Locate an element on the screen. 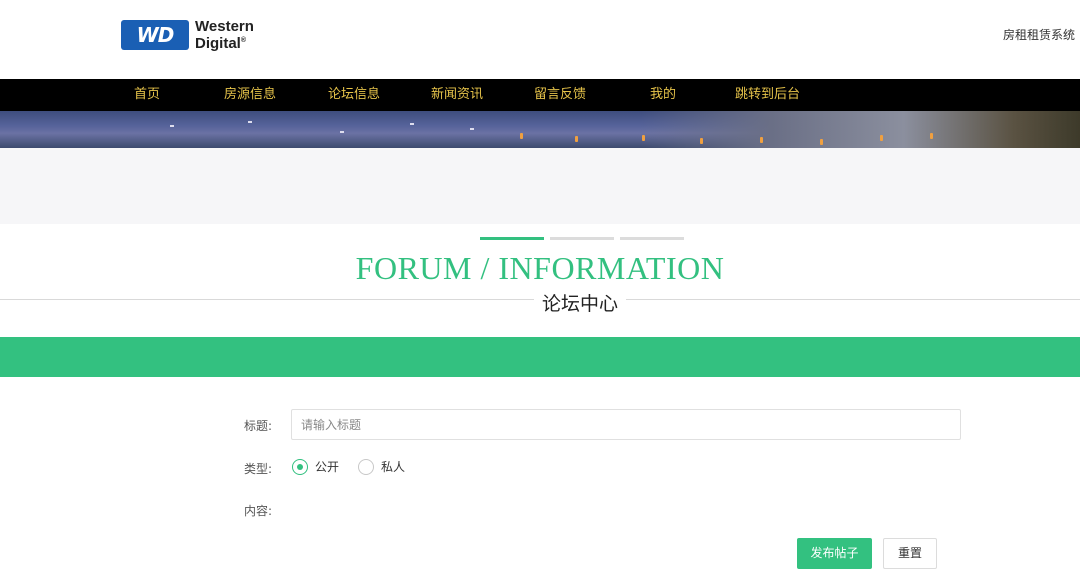  nav-item-mine: 我的 is located at coordinates (663, 95).